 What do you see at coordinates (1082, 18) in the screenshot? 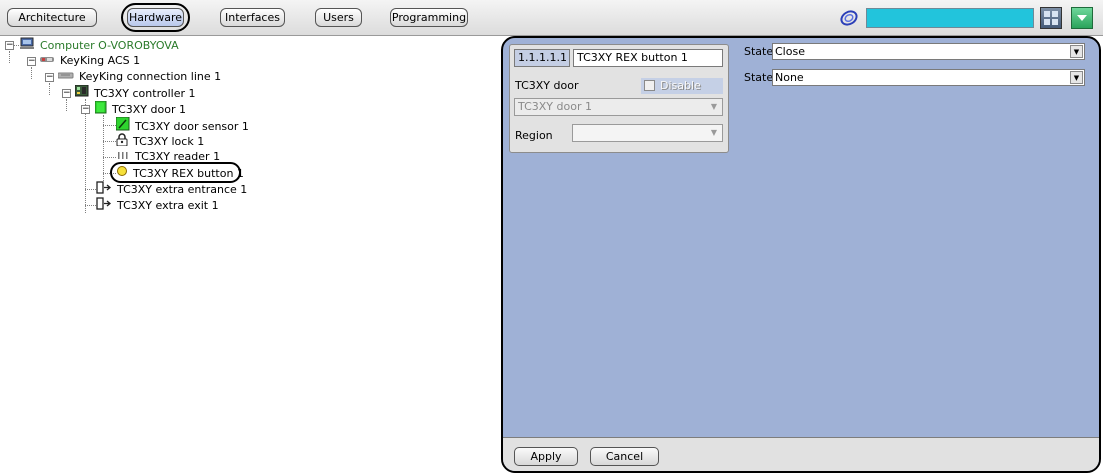
I see `dropdown-menu-icon` at bounding box center [1082, 18].